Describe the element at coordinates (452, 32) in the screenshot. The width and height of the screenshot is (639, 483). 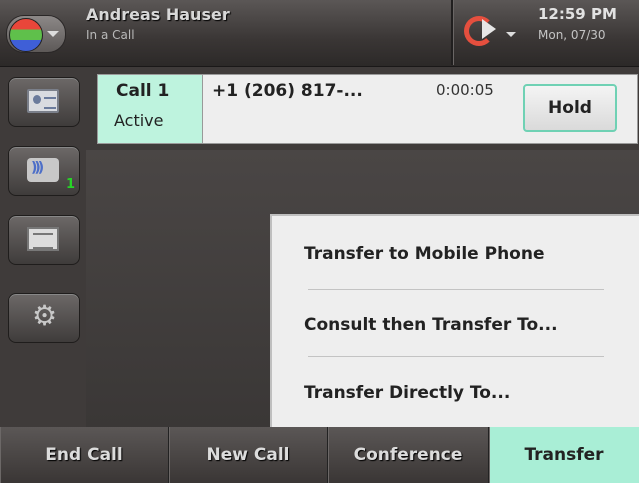
I see `header-divider` at that location.